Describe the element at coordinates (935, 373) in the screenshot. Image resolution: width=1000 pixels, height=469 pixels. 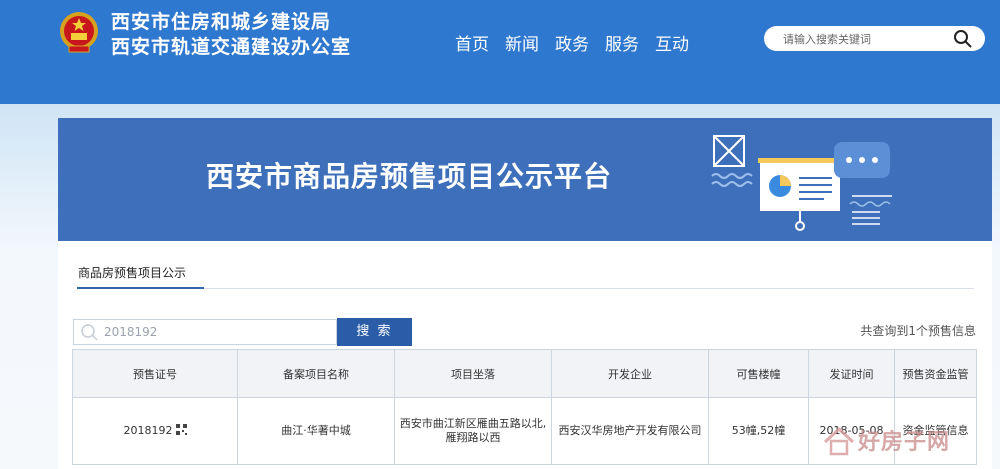
I see `header-fund-supervision: 预售资金监管` at that location.